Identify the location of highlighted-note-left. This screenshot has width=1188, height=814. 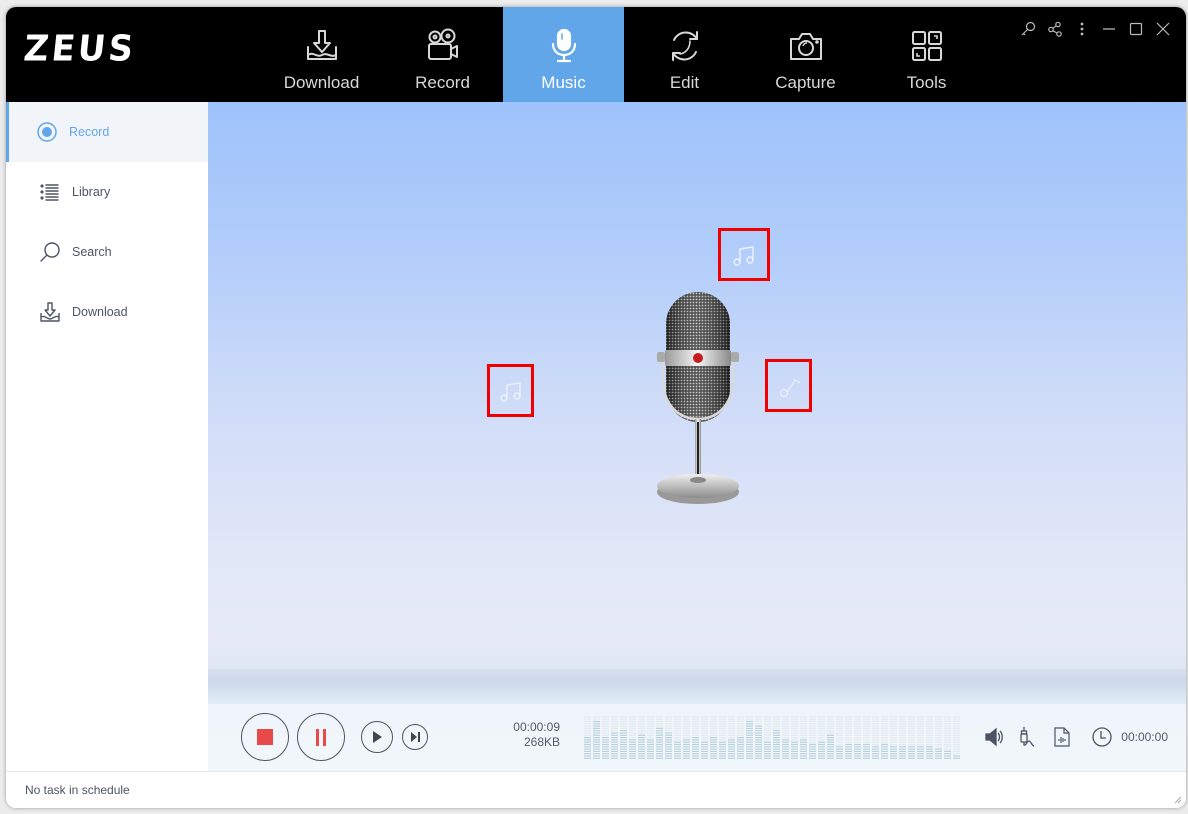
(510, 390).